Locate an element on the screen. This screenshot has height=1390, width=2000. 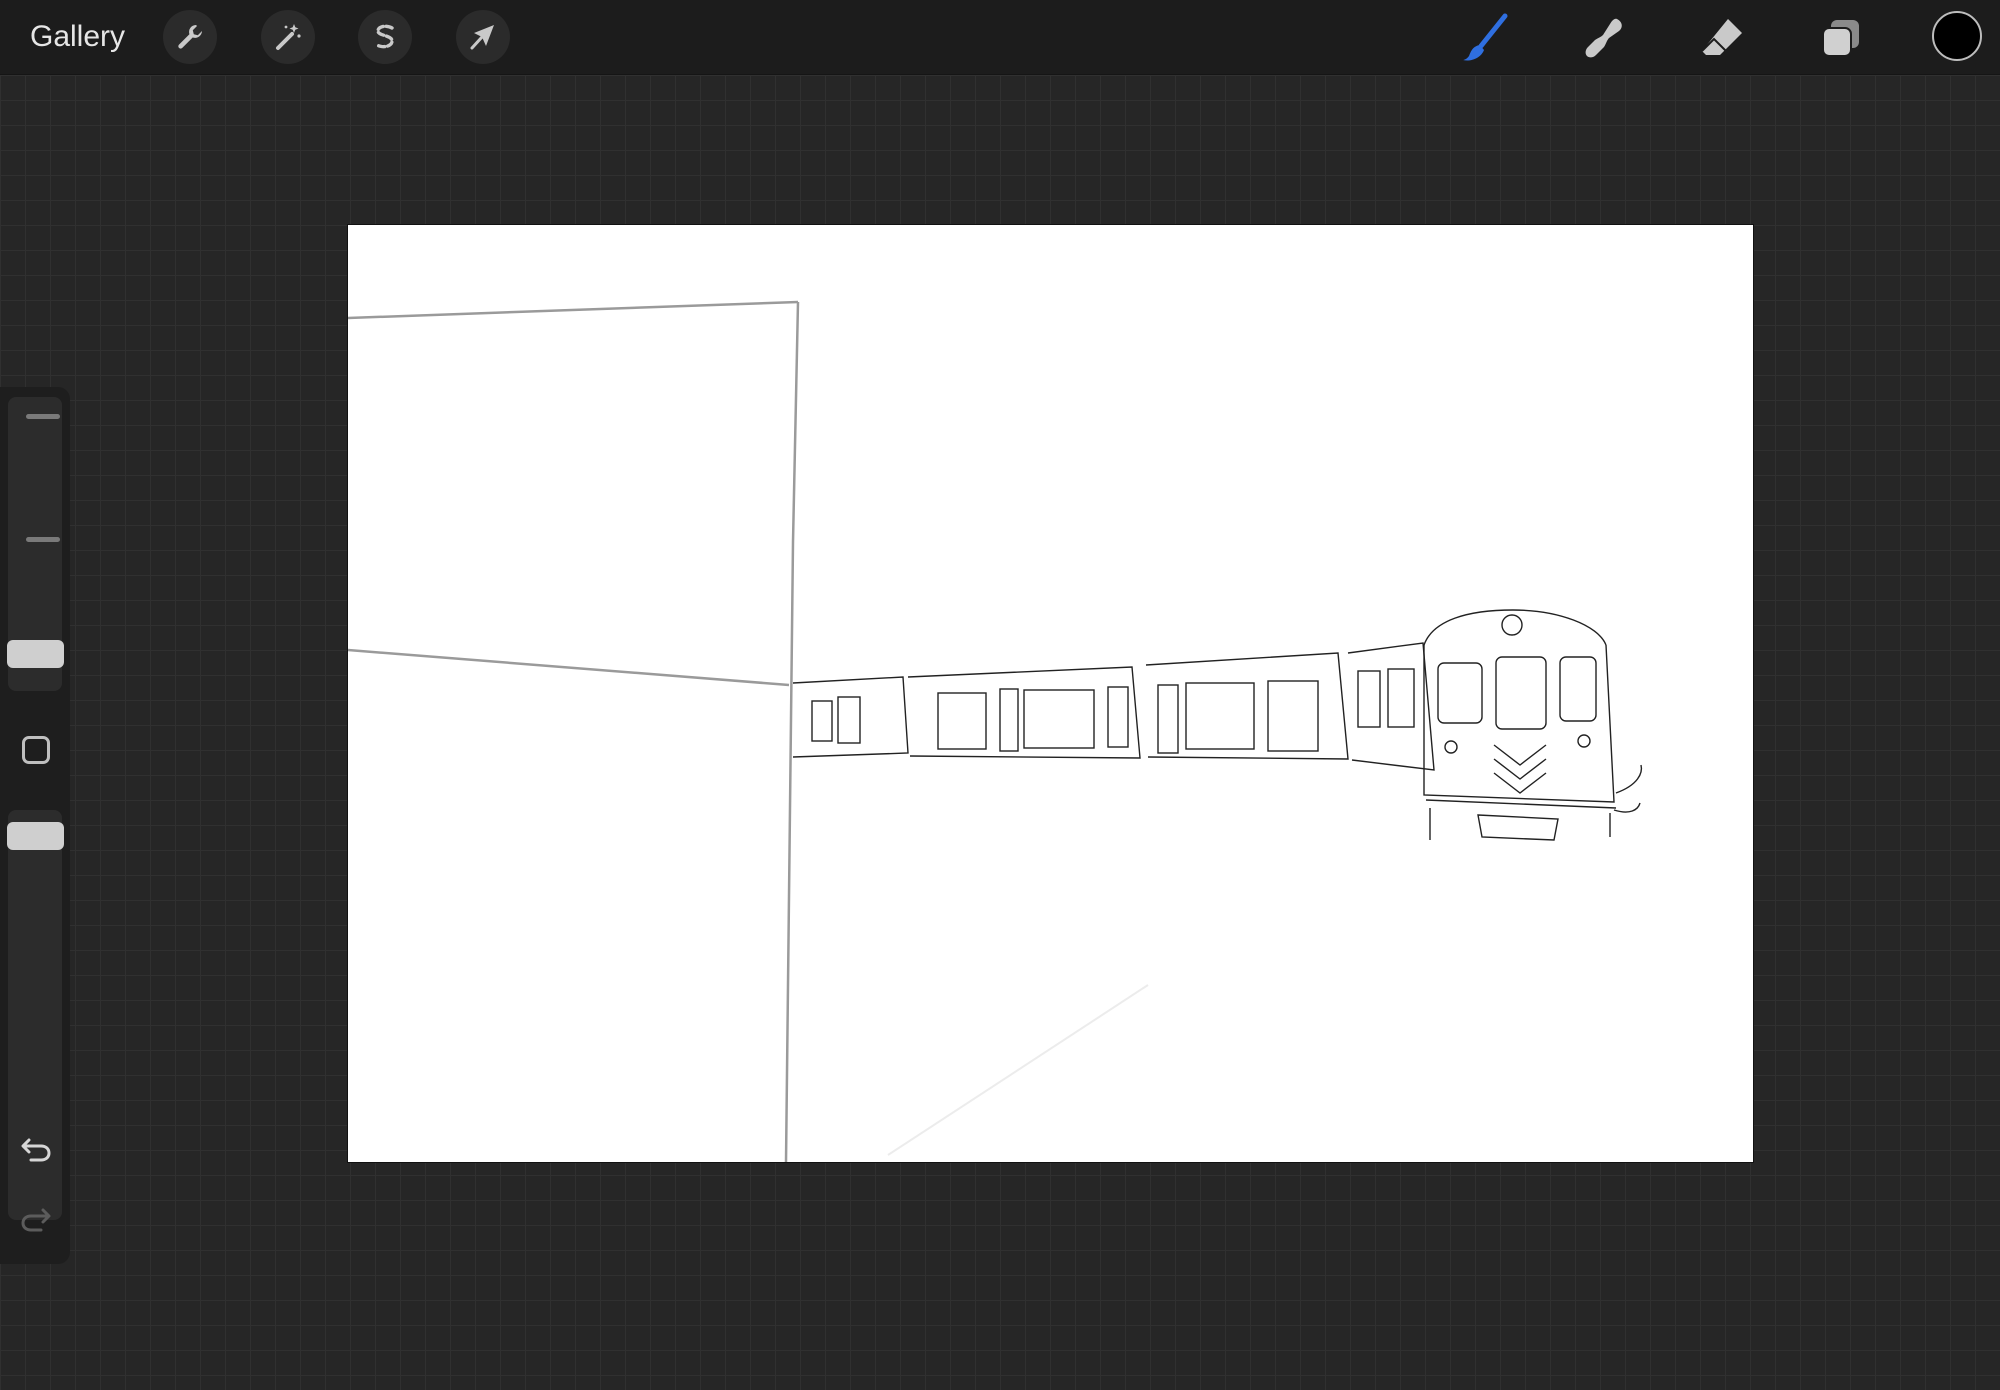
adjustments-button is located at coordinates (288, 37).